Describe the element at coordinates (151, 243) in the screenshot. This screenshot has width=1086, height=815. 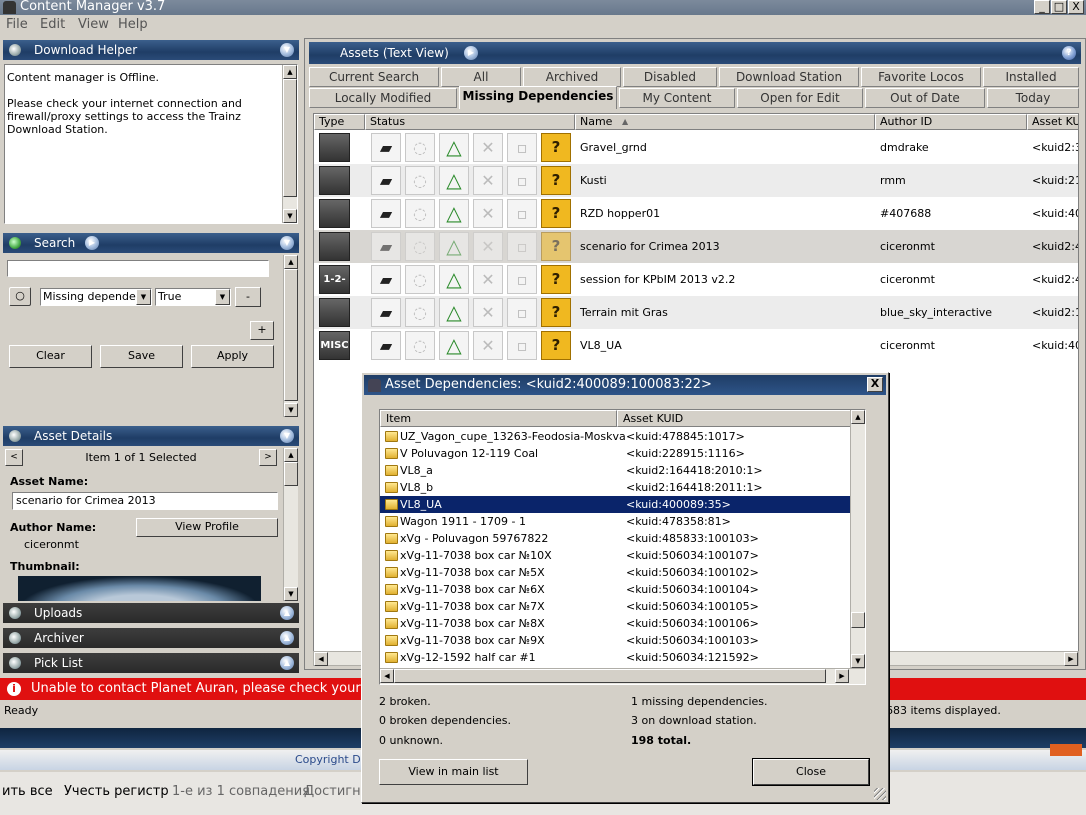
I see `search-header: Search ▶ ▼` at that location.